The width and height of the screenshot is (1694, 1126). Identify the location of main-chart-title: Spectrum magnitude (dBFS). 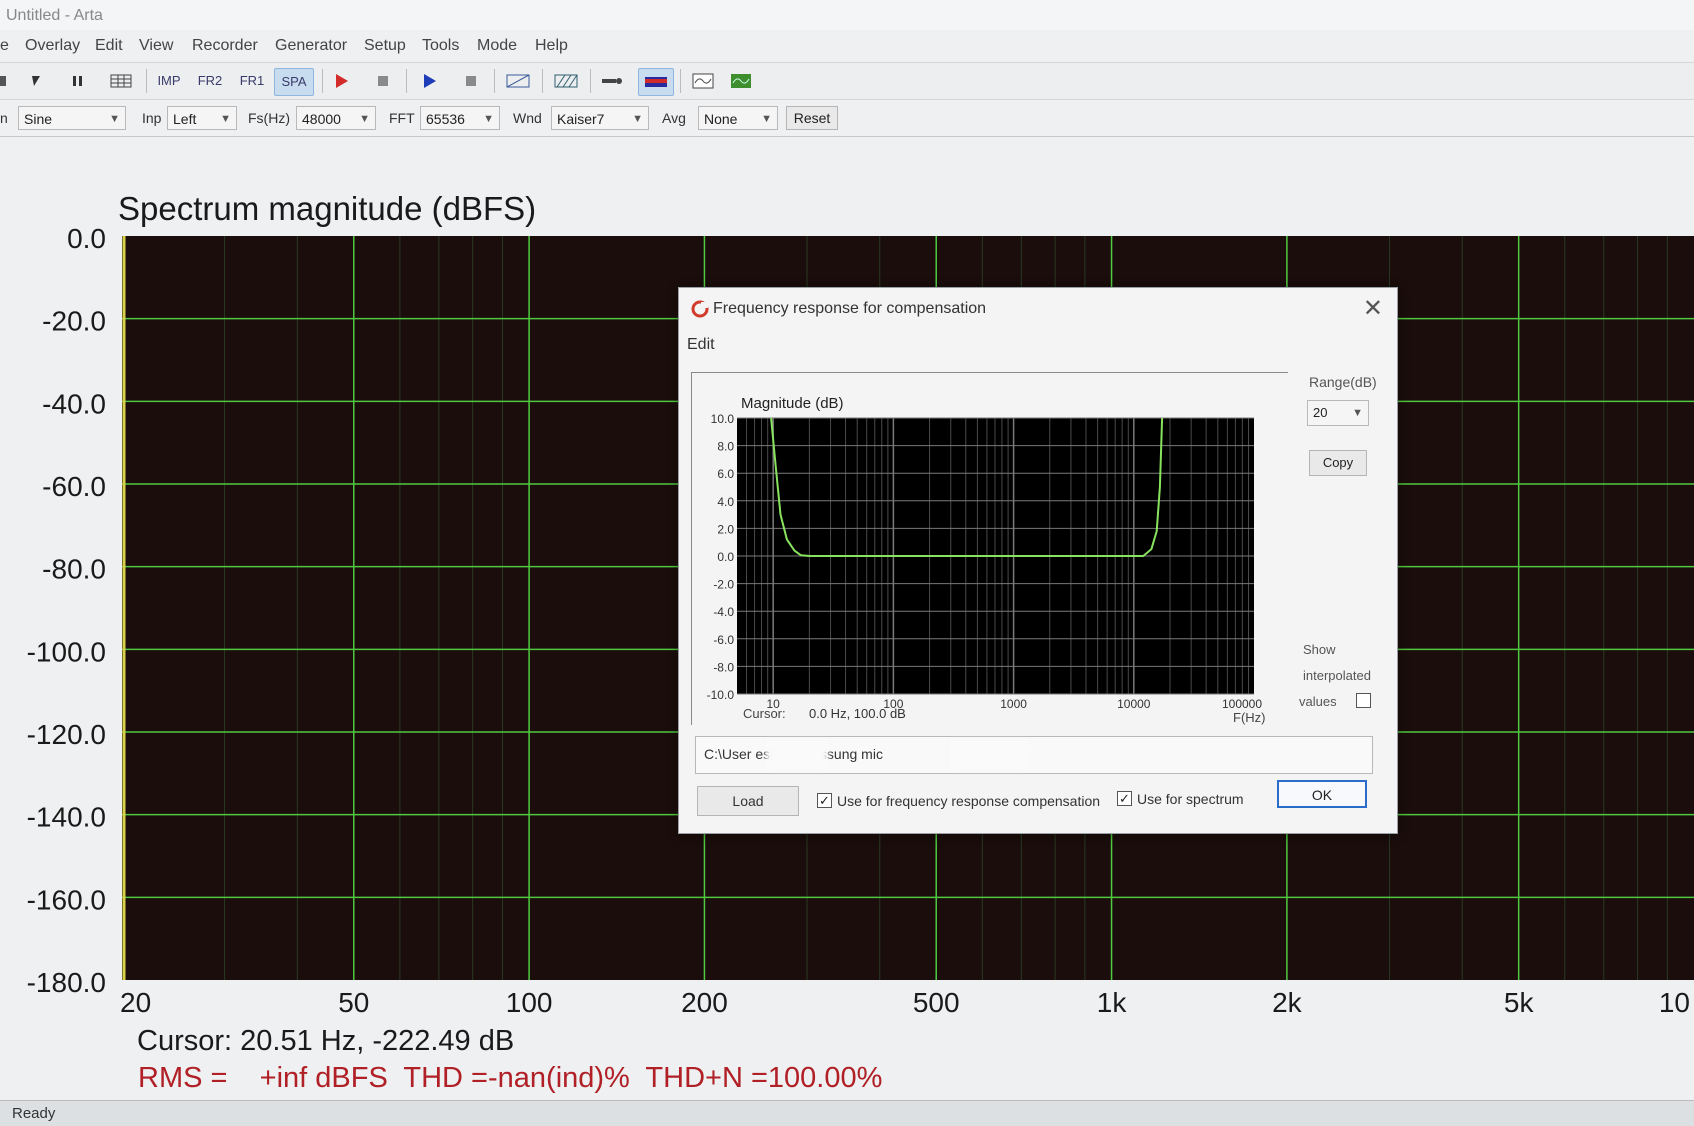
(327, 208).